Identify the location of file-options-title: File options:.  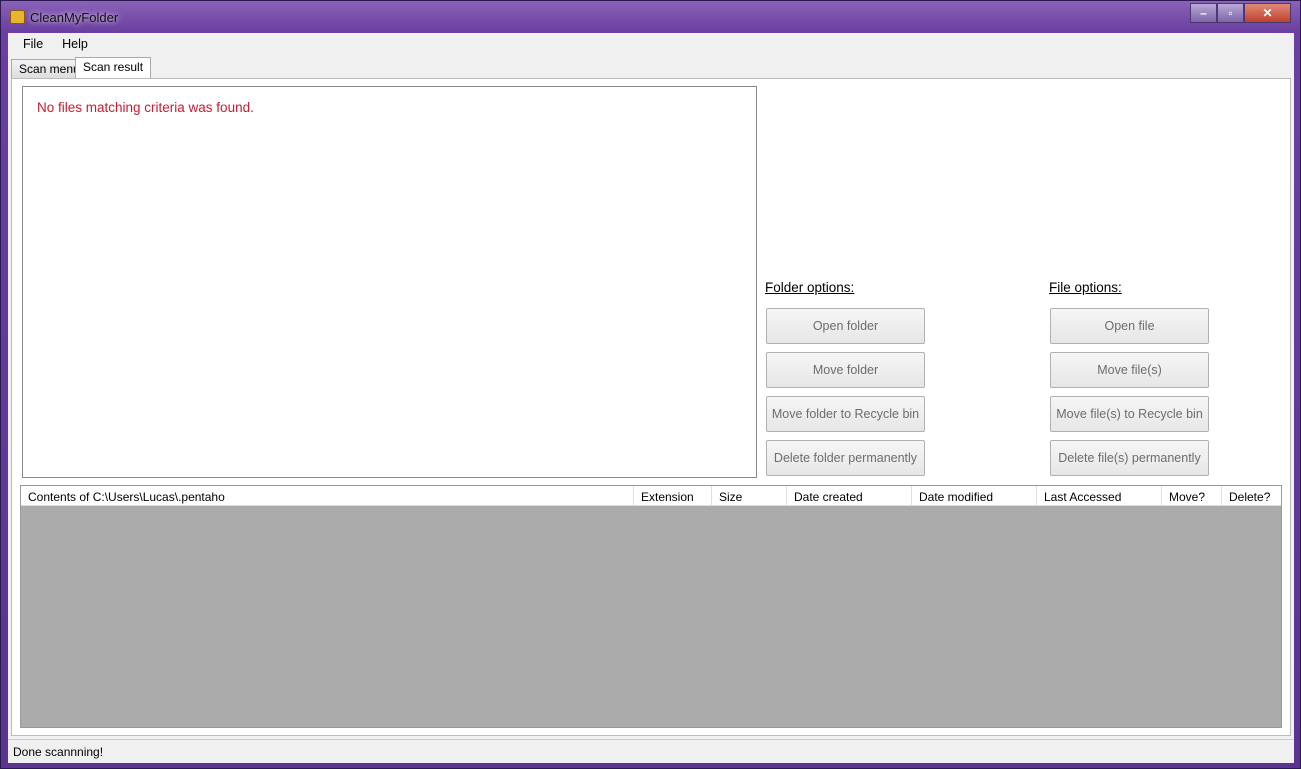
(1085, 287).